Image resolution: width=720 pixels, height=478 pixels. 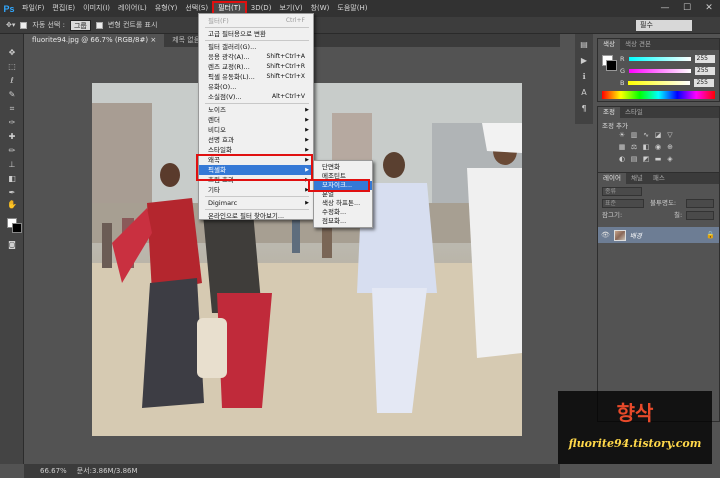 What do you see at coordinates (12, 137) in the screenshot?
I see `healing-brush-icon: ✚` at bounding box center [12, 137].